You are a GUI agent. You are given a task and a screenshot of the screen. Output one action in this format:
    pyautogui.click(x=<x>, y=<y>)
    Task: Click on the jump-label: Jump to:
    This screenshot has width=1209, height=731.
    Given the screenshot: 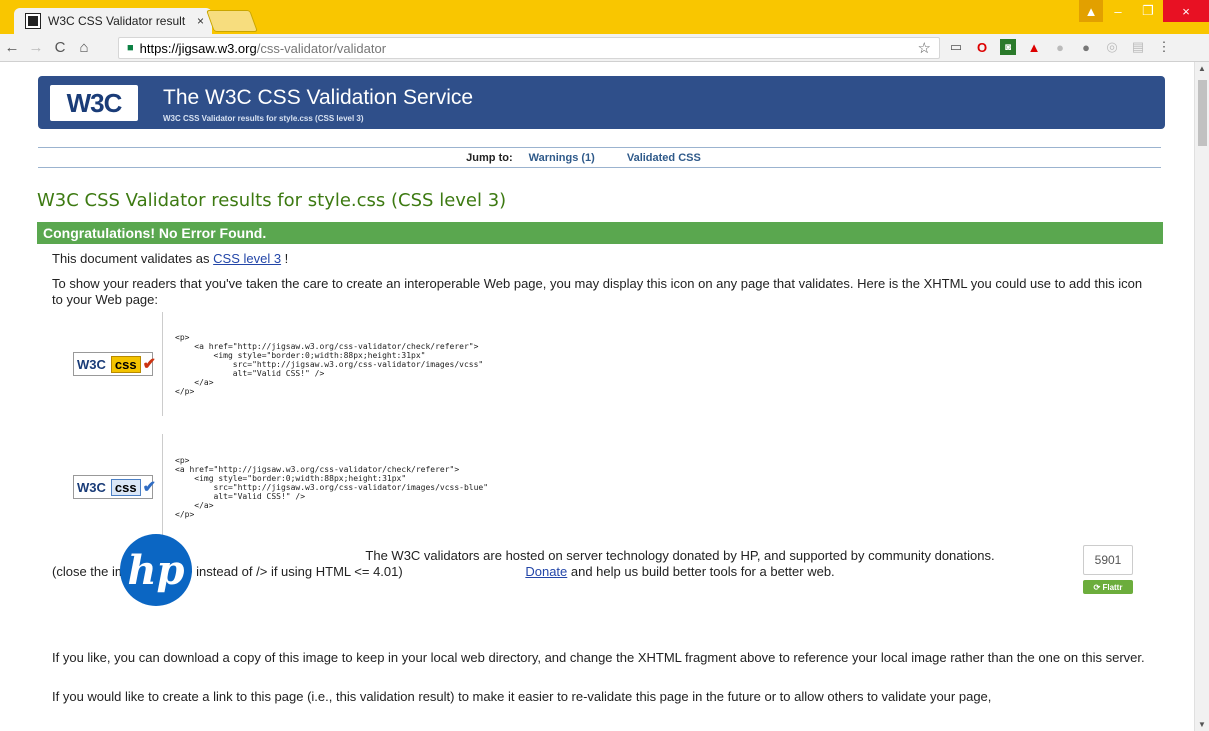 What is the action you would take?
    pyautogui.click(x=489, y=157)
    